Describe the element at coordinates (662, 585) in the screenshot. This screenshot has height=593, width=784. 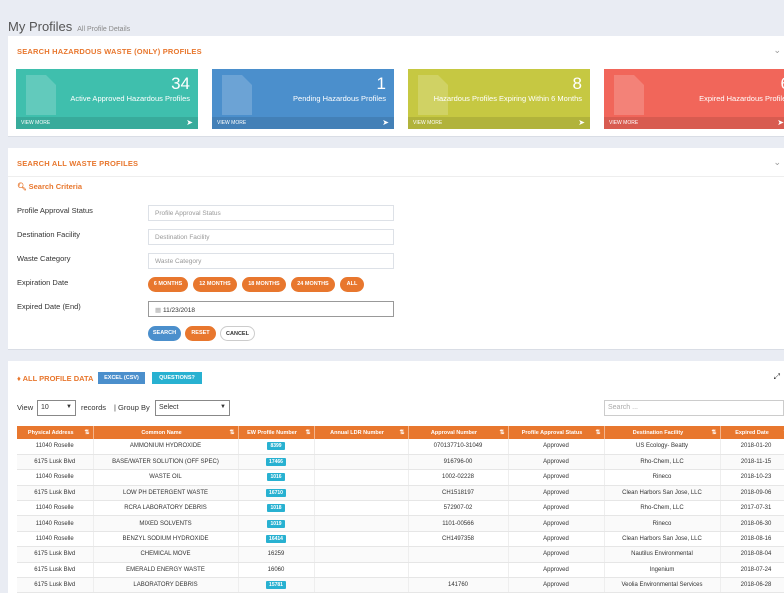
I see `cell-text: Veolia Environmental Services` at that location.